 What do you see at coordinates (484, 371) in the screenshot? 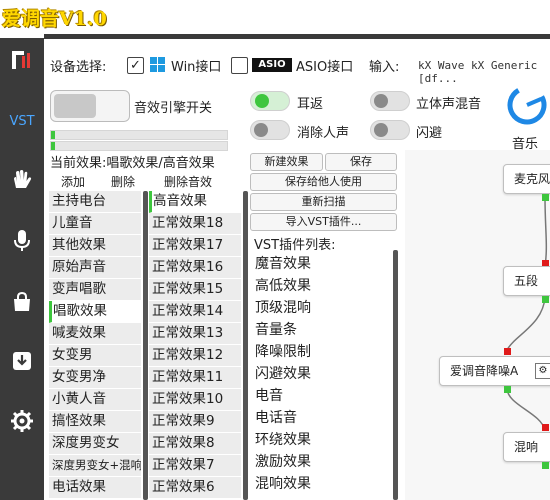
I see `graph-node-label: 爱调音降噪A` at bounding box center [484, 371].